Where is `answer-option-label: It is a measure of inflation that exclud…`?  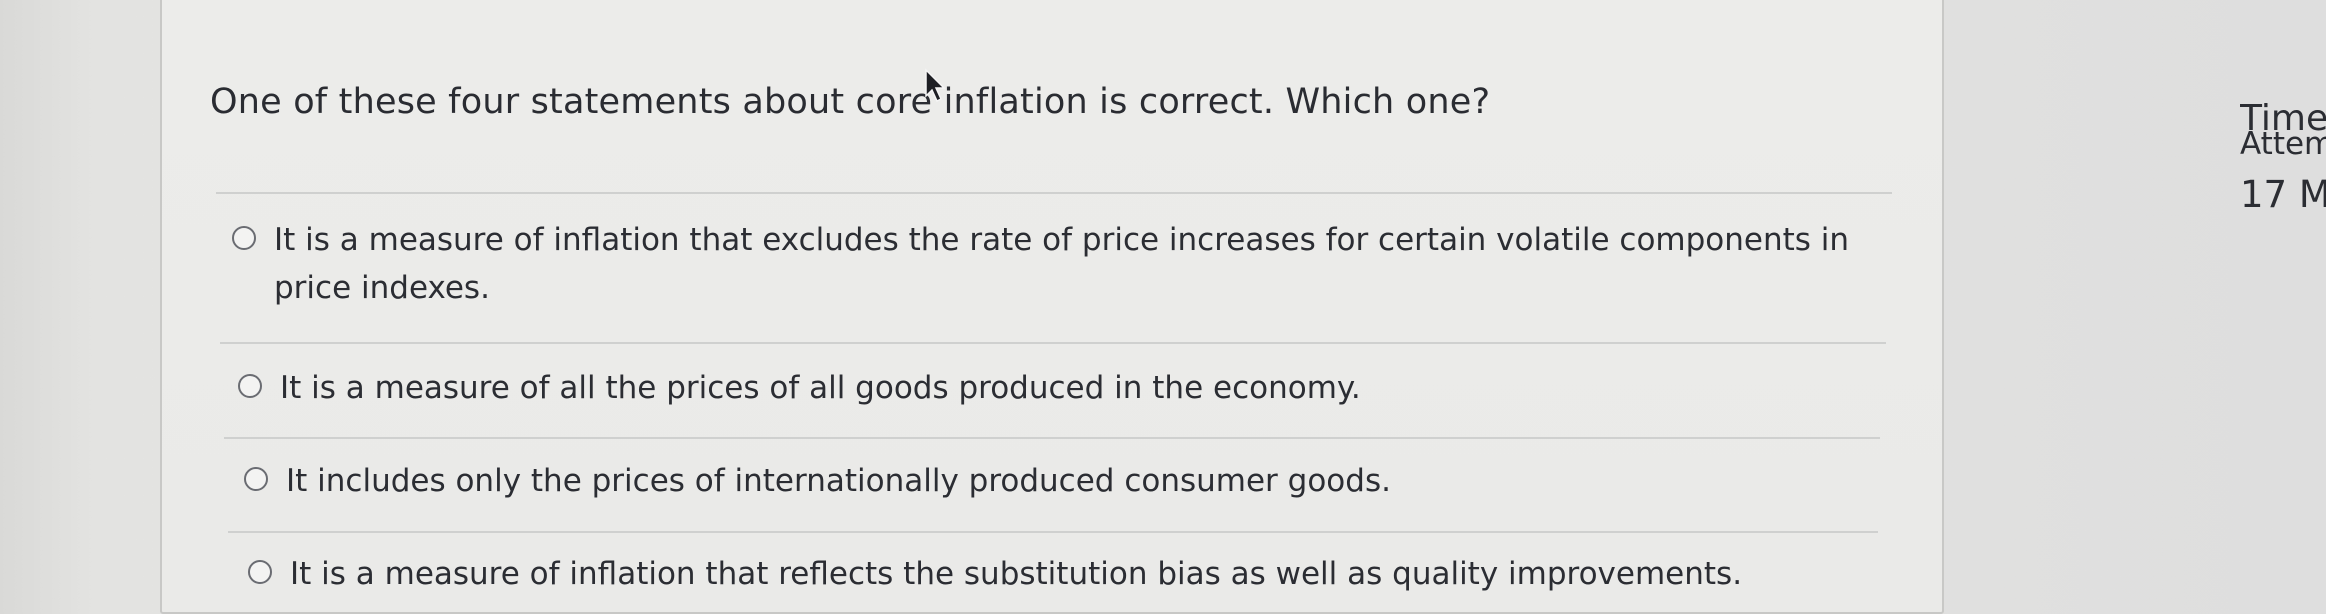
answer-option-label: It is a measure of inflation that exclud… is located at coordinates (1062, 264).